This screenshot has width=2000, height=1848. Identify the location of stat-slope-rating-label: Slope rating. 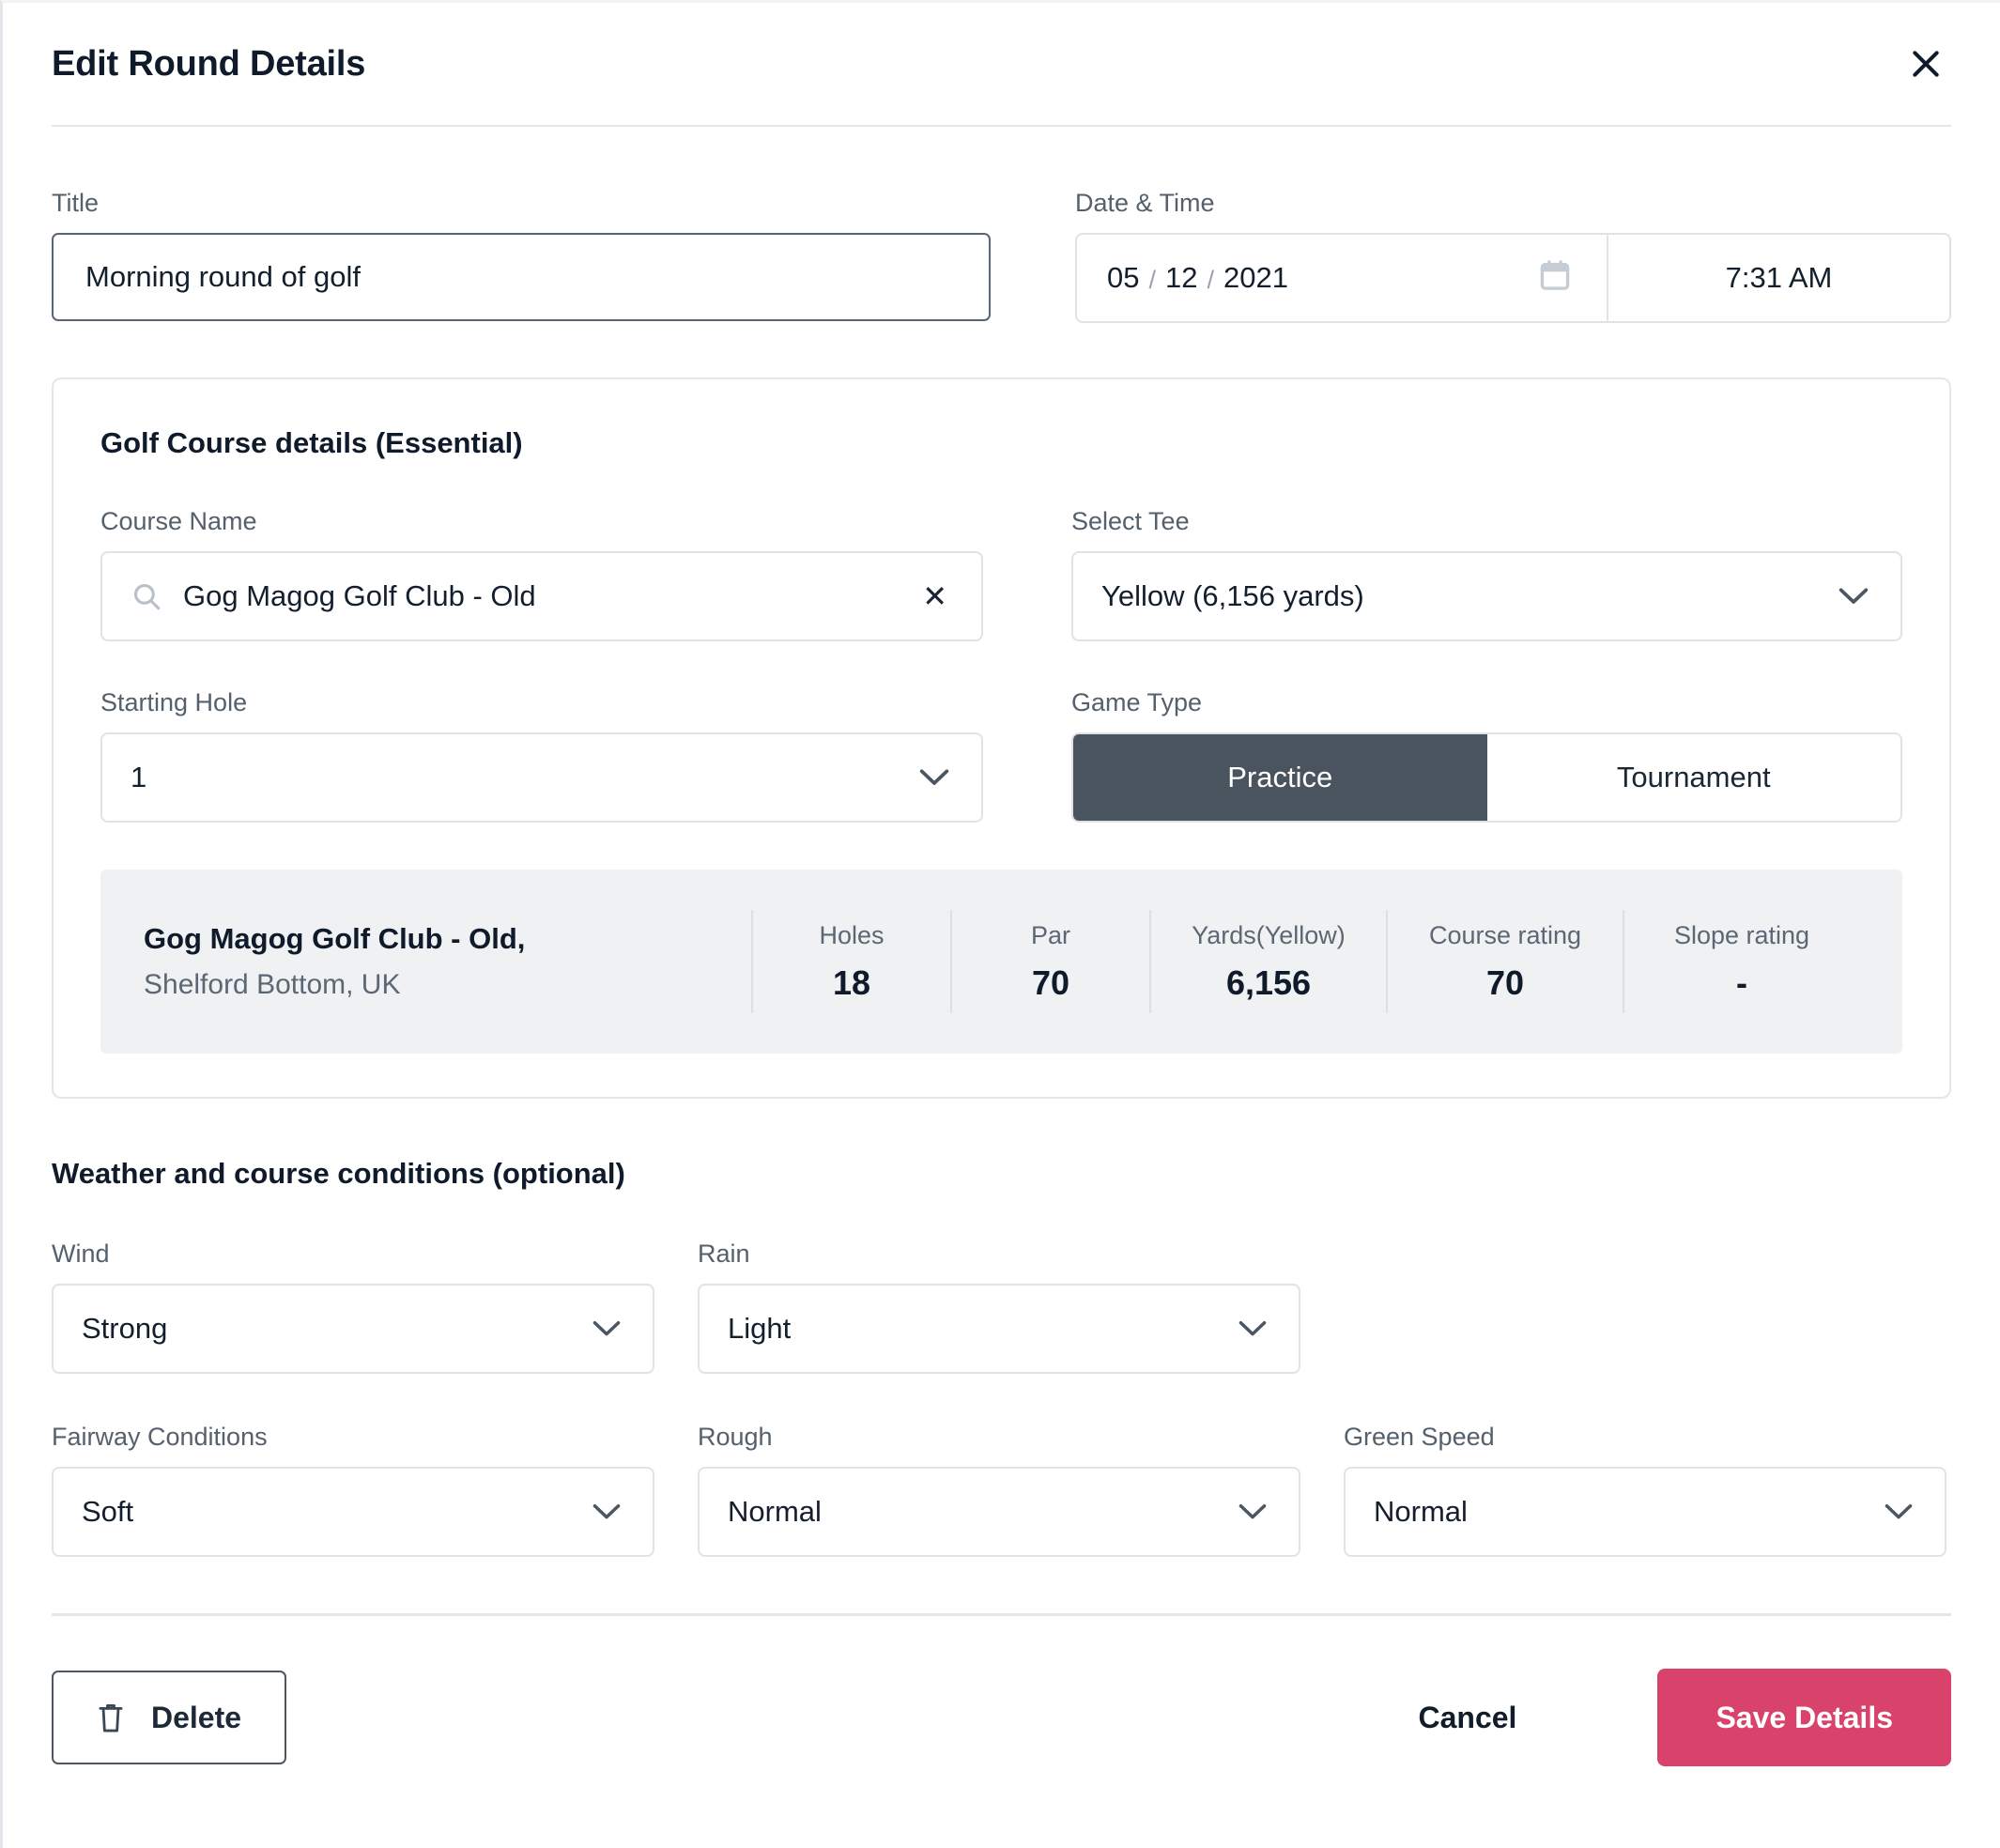
(1741, 934).